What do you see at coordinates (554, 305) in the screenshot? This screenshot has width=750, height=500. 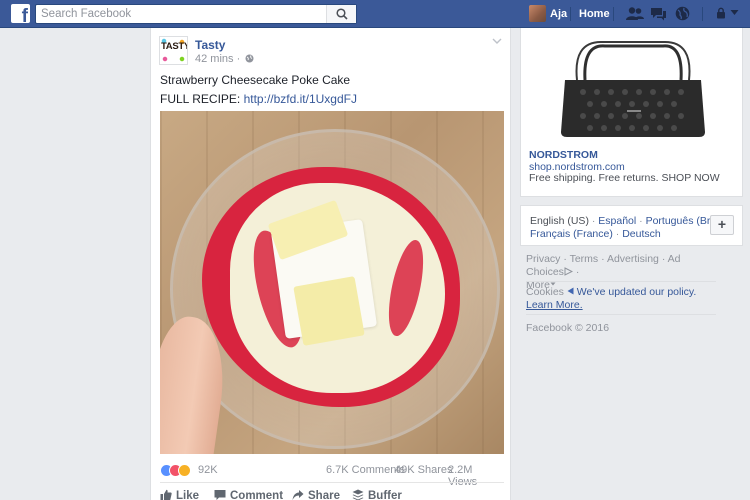 I see `learn-more-link: Learn More.` at bounding box center [554, 305].